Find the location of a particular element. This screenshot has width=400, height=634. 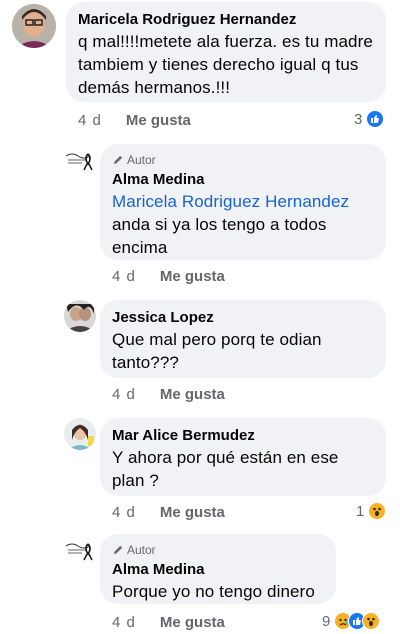

mention-link: Maricela Rodriguez Hernandez is located at coordinates (243, 201).